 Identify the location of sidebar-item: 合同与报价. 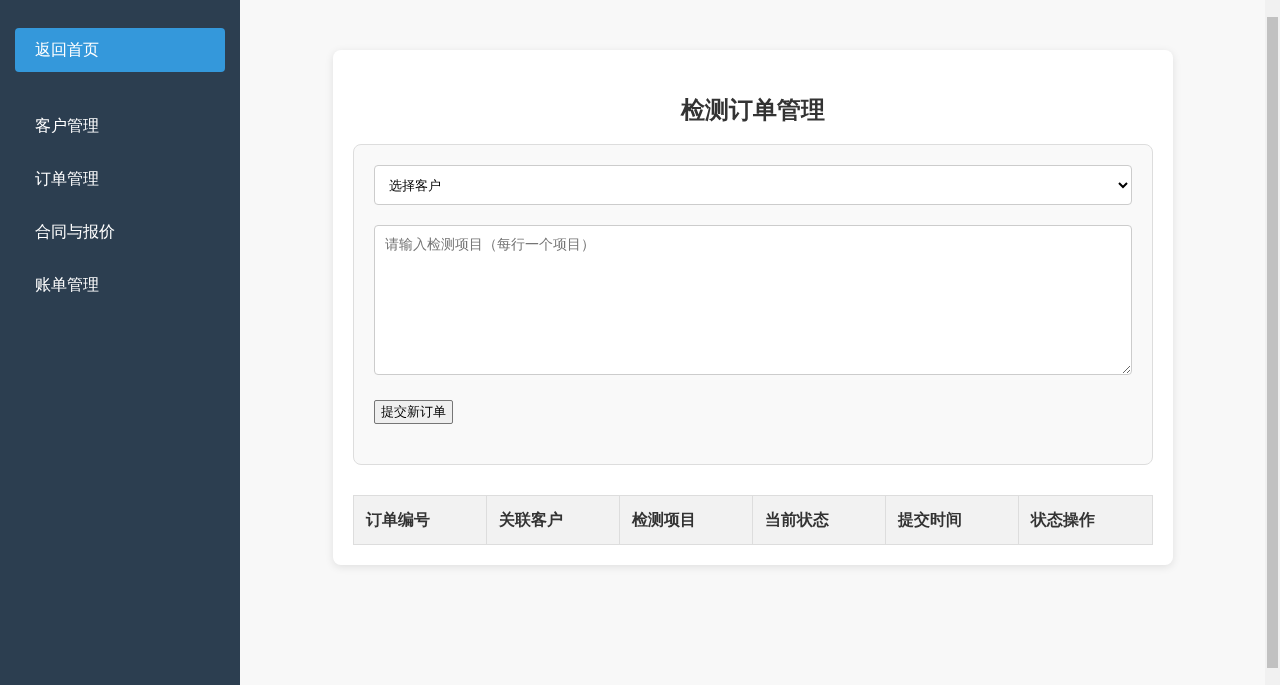
(120, 232).